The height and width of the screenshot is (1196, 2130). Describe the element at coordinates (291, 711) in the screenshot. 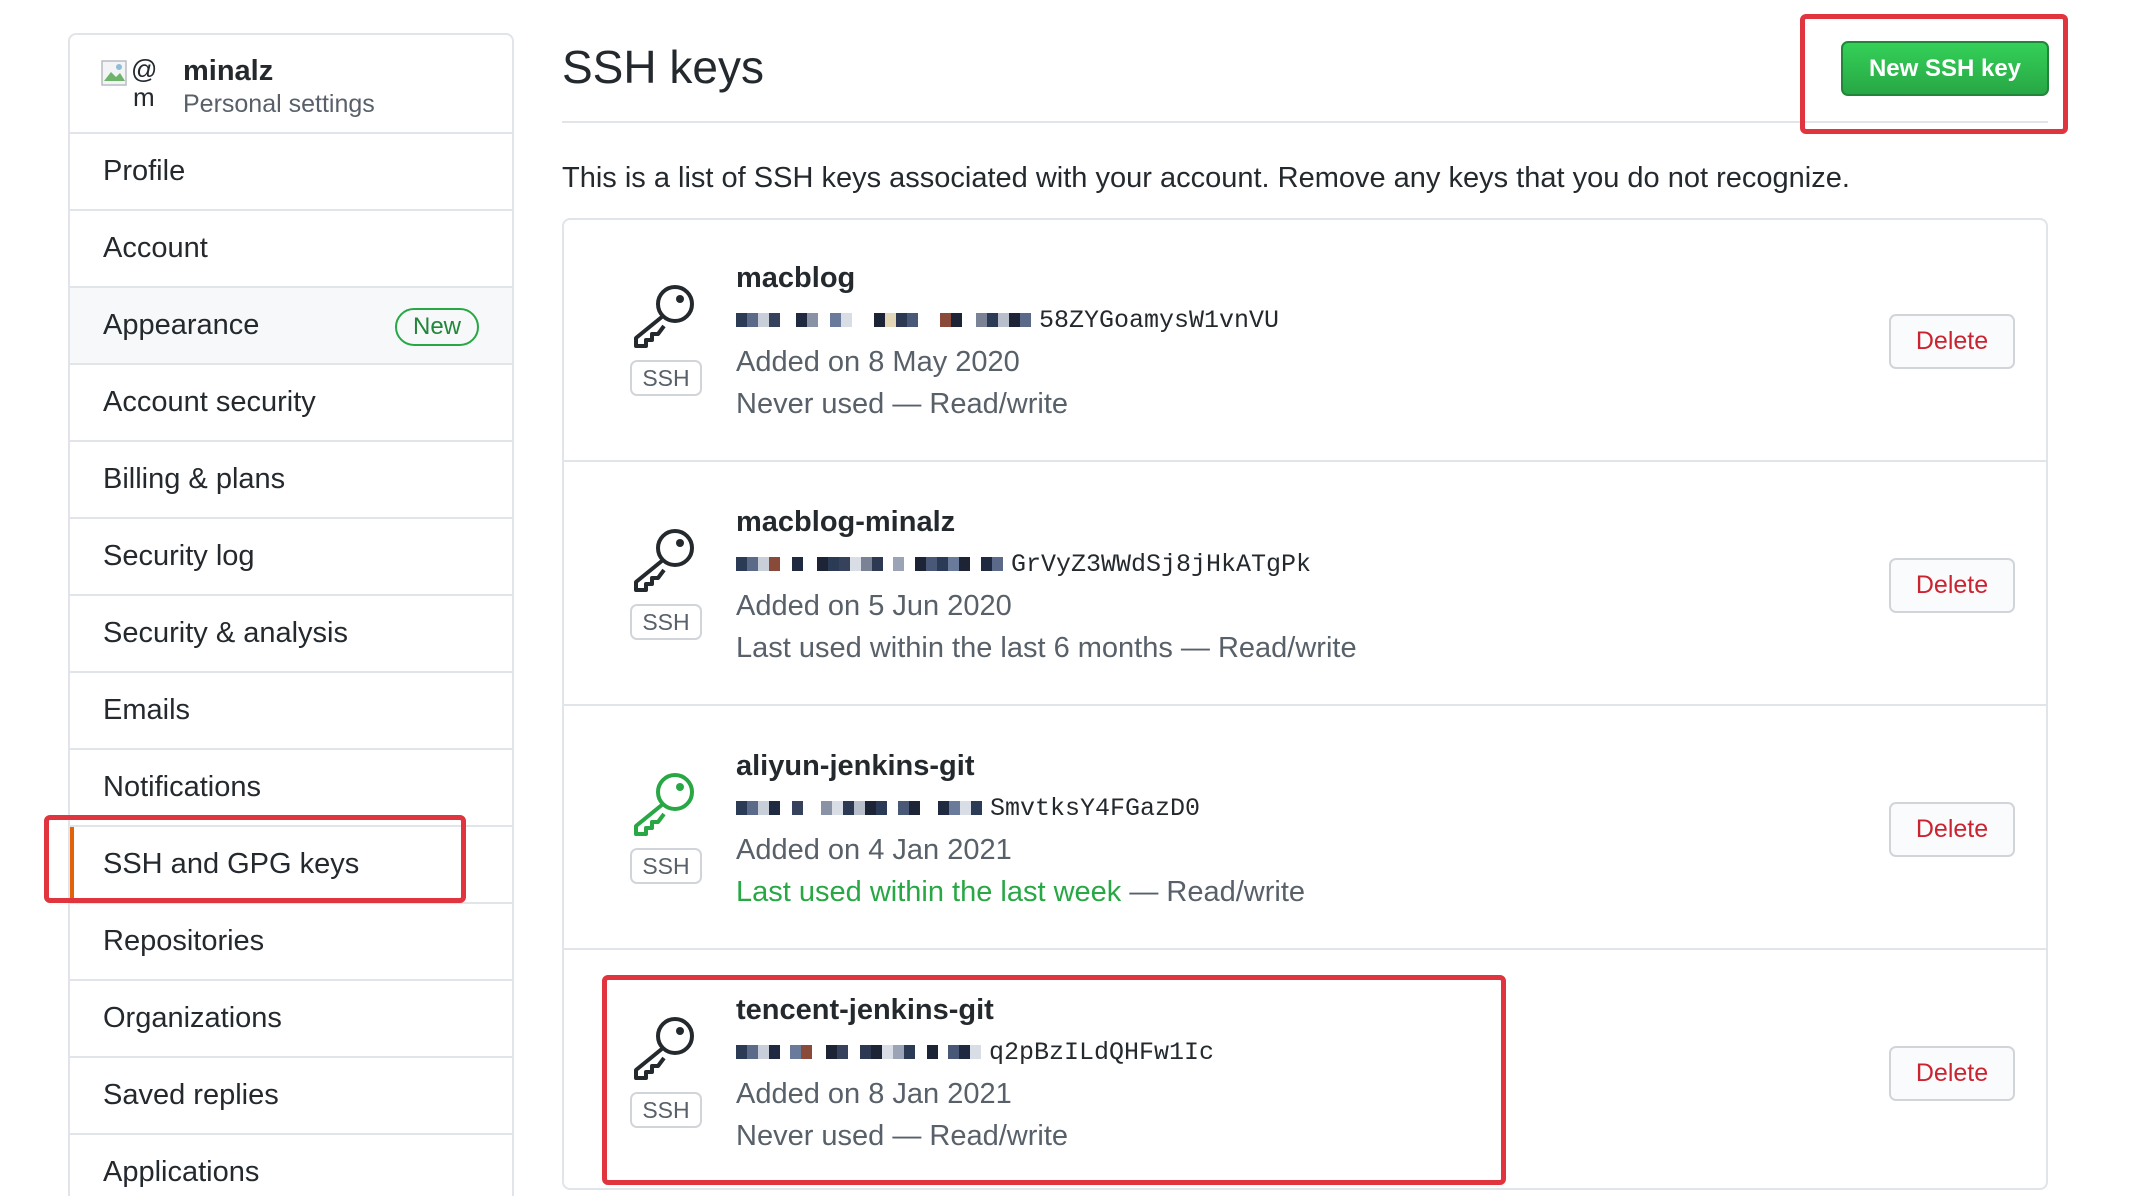

I see `sidebar-item-emails: Emails` at that location.